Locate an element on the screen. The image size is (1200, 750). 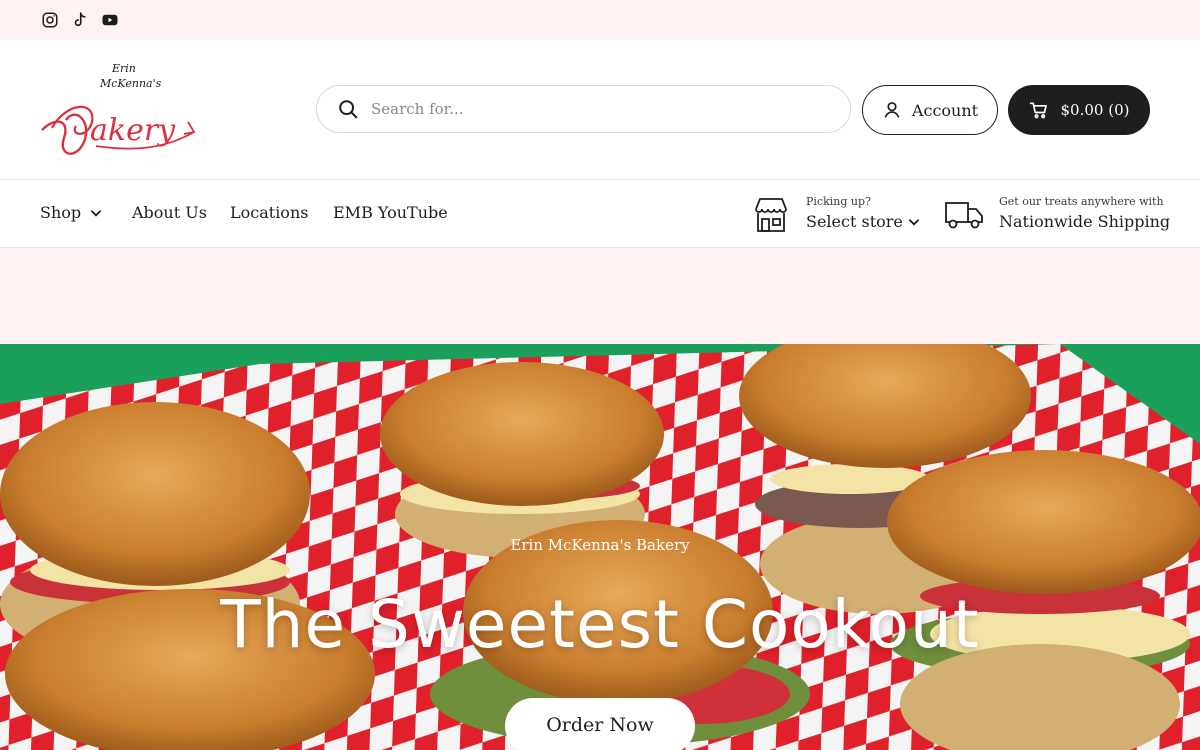
order-now-label: Order Now is located at coordinates (600, 725).